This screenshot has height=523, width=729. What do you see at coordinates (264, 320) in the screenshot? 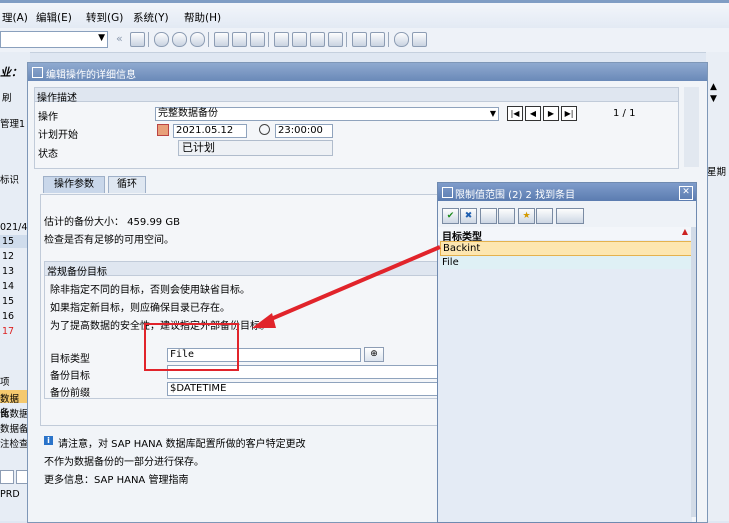
I see `annotation-arrow-head` at bounding box center [264, 320].